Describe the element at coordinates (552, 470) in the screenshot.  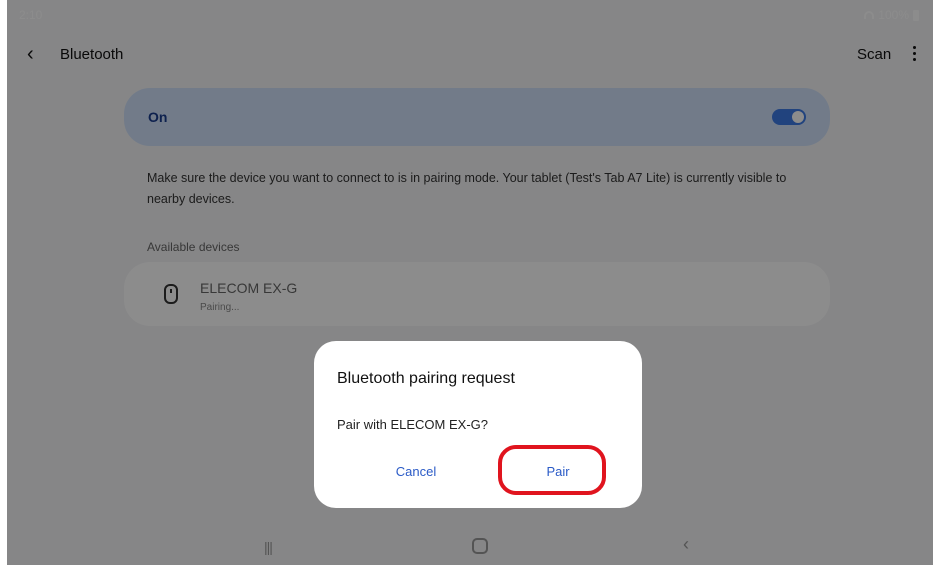
I see `pair-highlight-ring` at that location.